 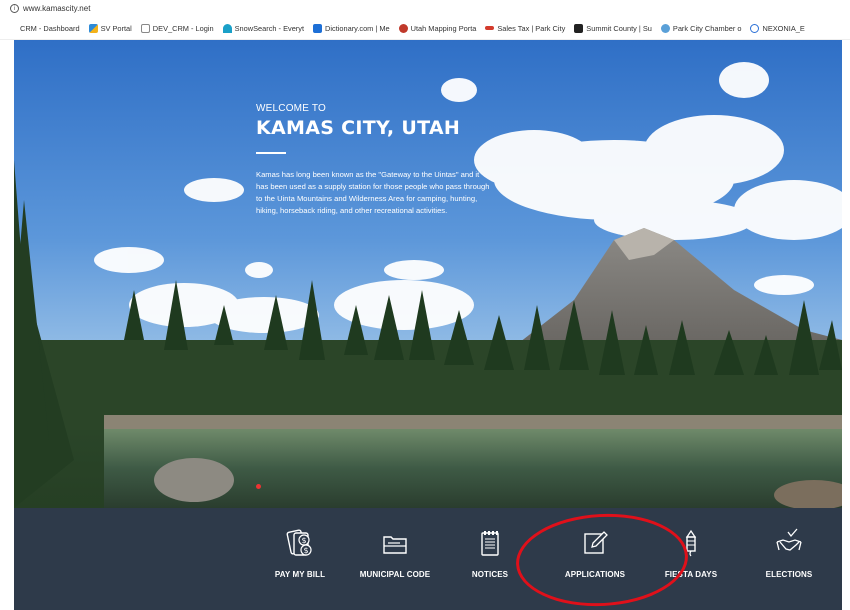 I want to click on dictionary-icon, so click(x=318, y=28).